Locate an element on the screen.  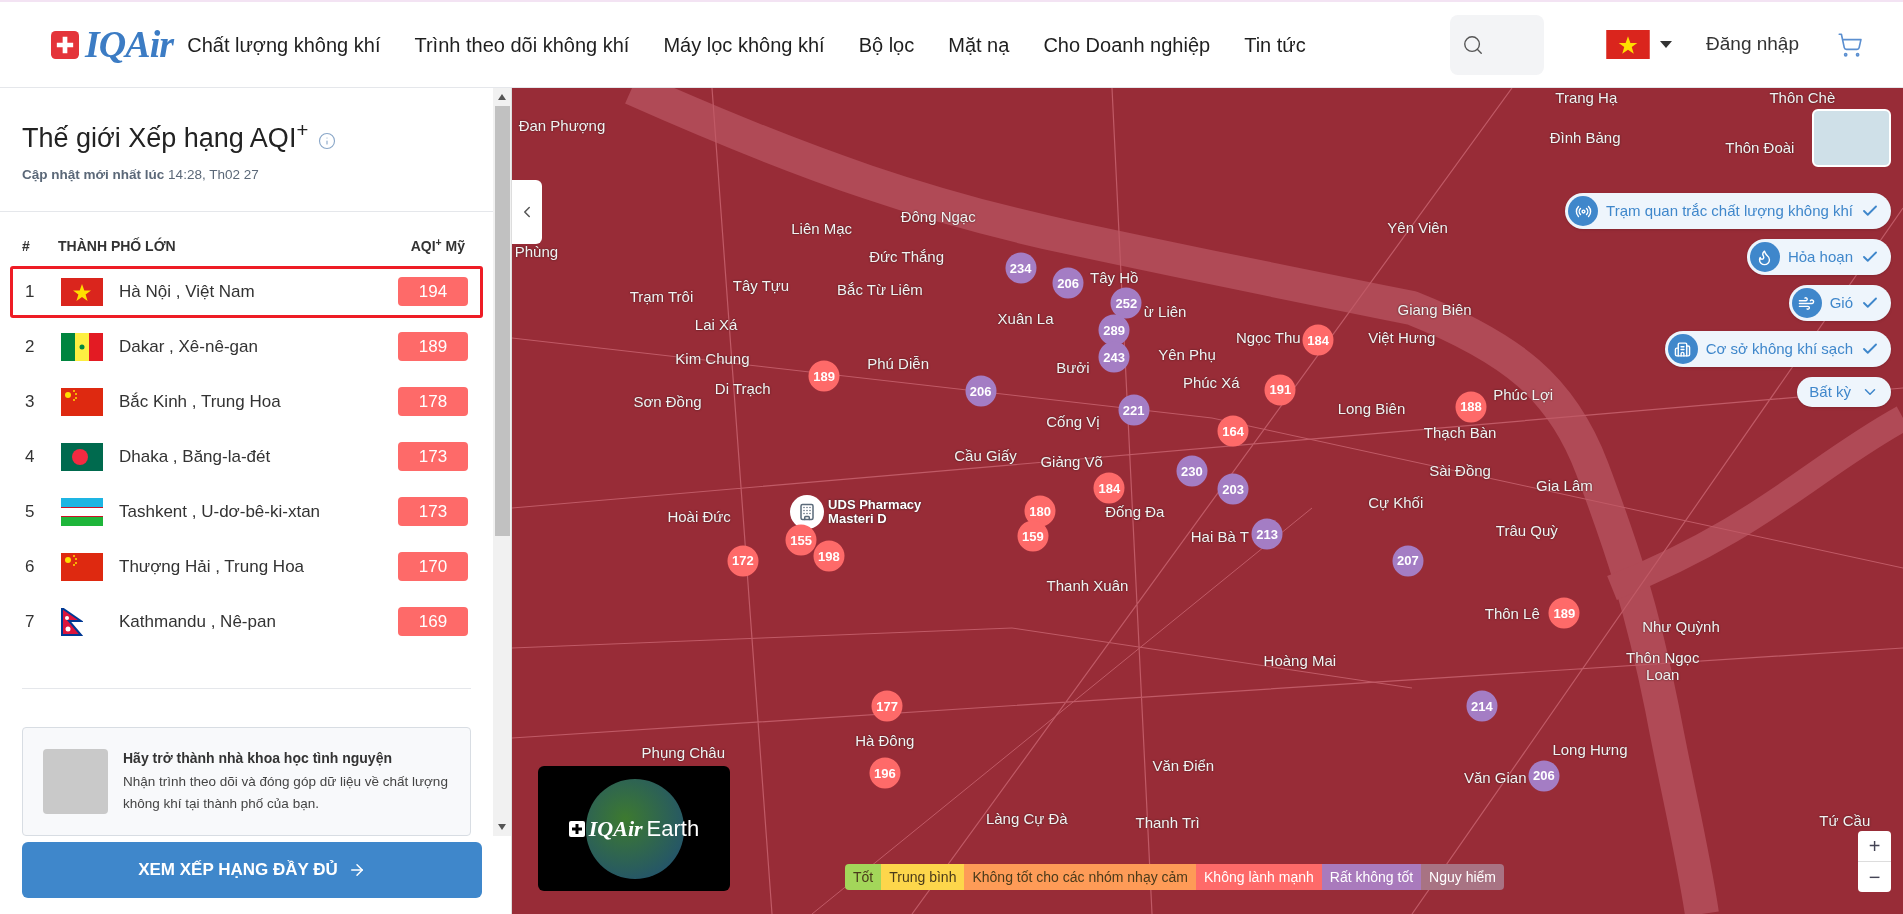
aqi-marker: 191 is located at coordinates (1280, 390).